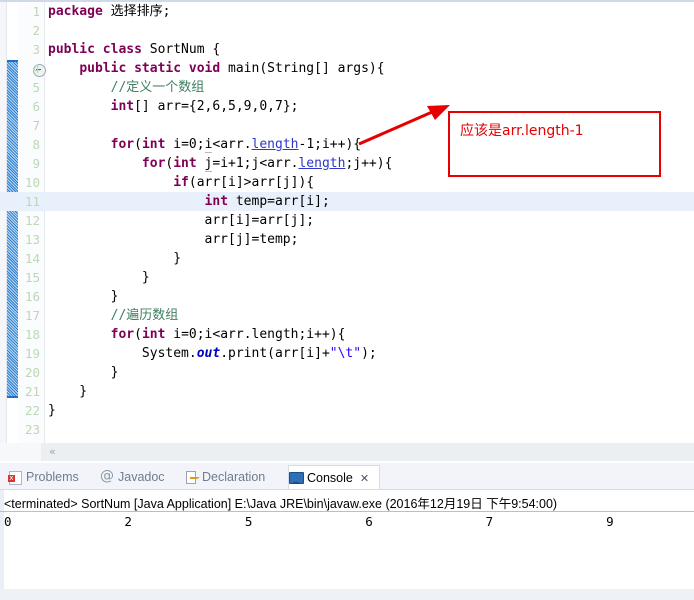 The width and height of the screenshot is (694, 600). What do you see at coordinates (138, 334) in the screenshot?
I see `code-token: (` at bounding box center [138, 334].